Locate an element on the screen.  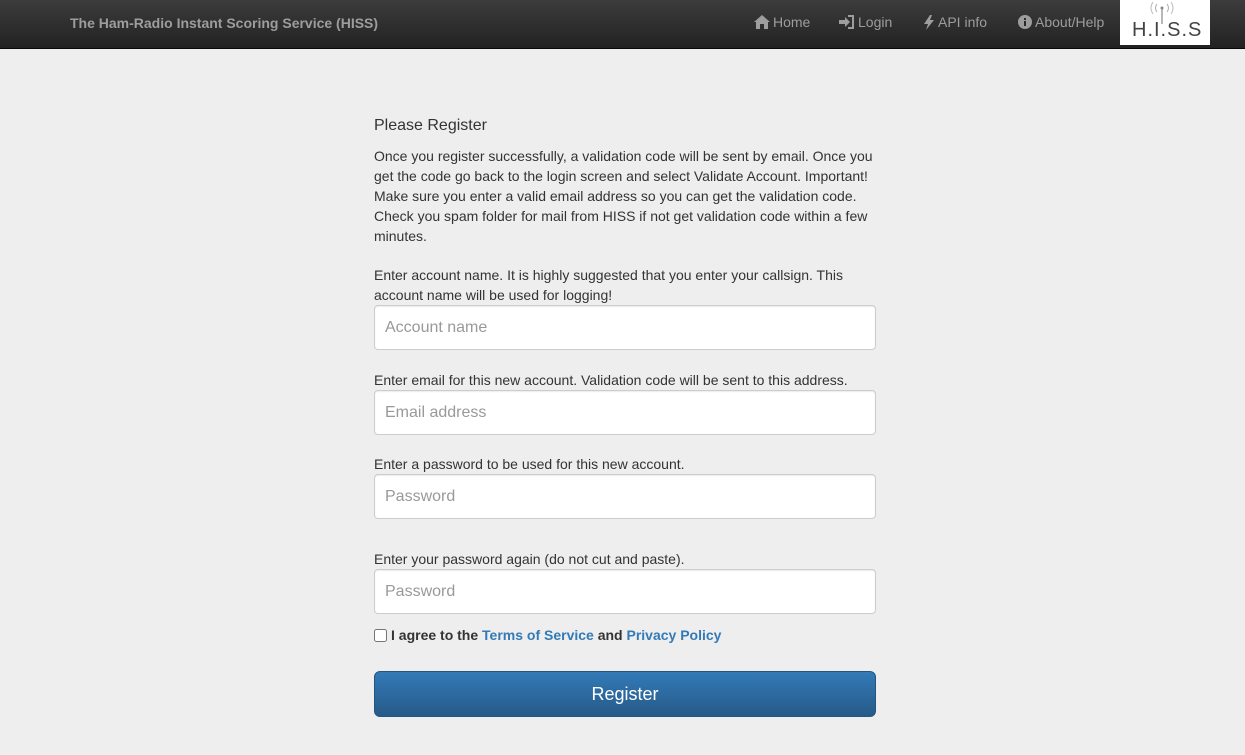
nav-home: Home is located at coordinates (782, 22).